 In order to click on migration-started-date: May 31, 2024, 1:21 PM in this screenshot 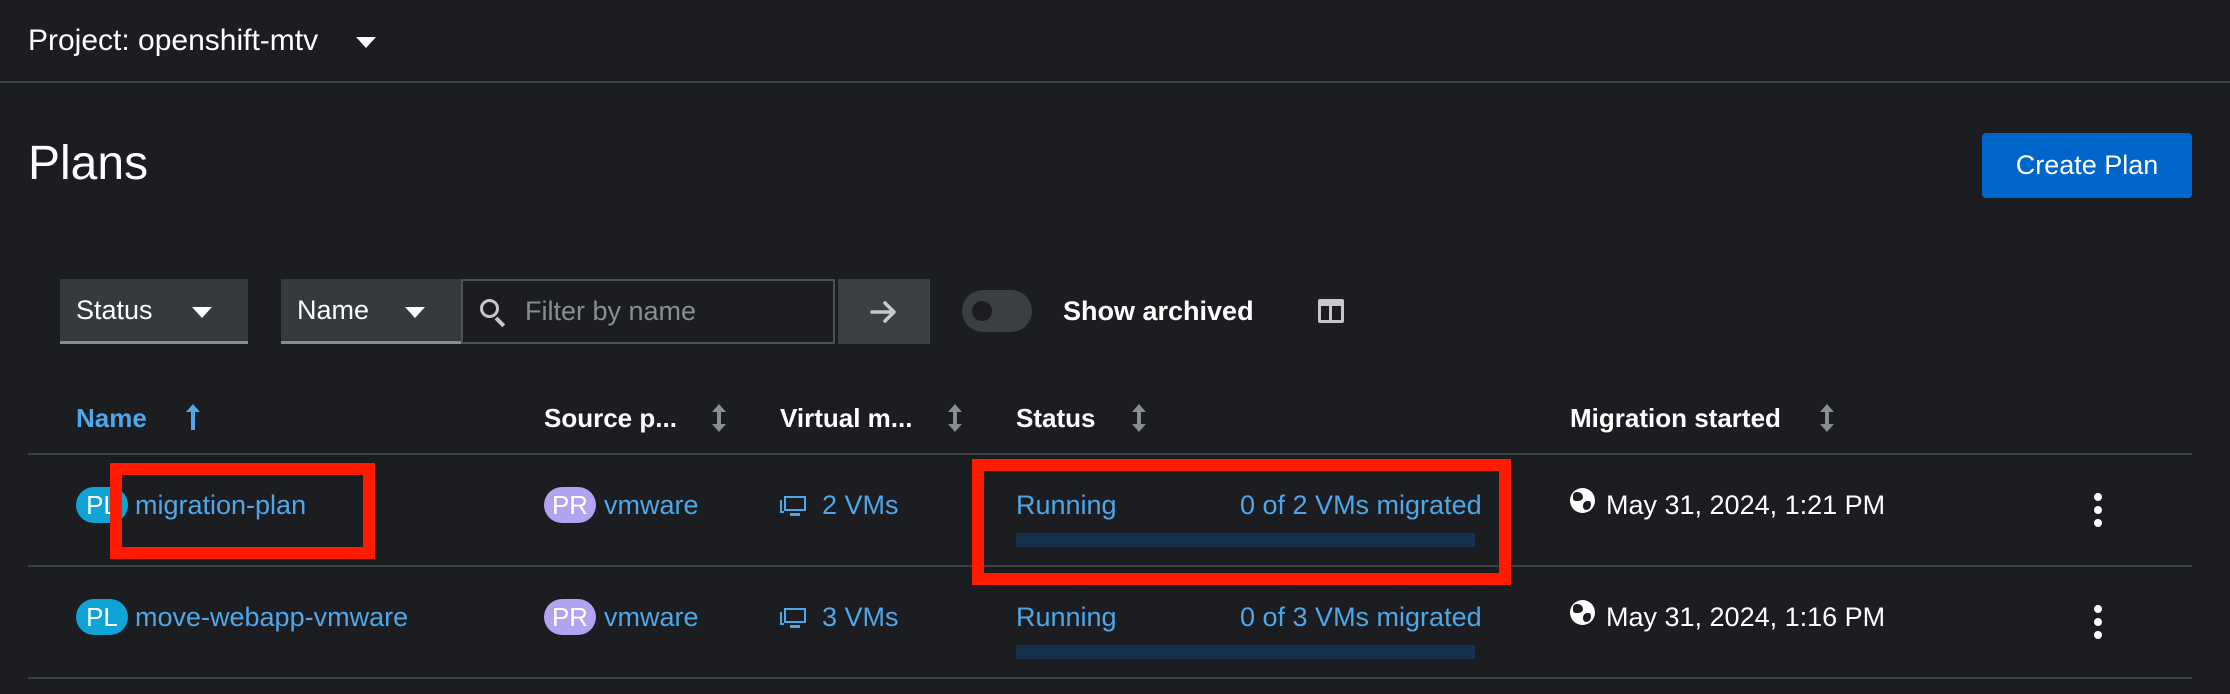, I will do `click(1746, 505)`.